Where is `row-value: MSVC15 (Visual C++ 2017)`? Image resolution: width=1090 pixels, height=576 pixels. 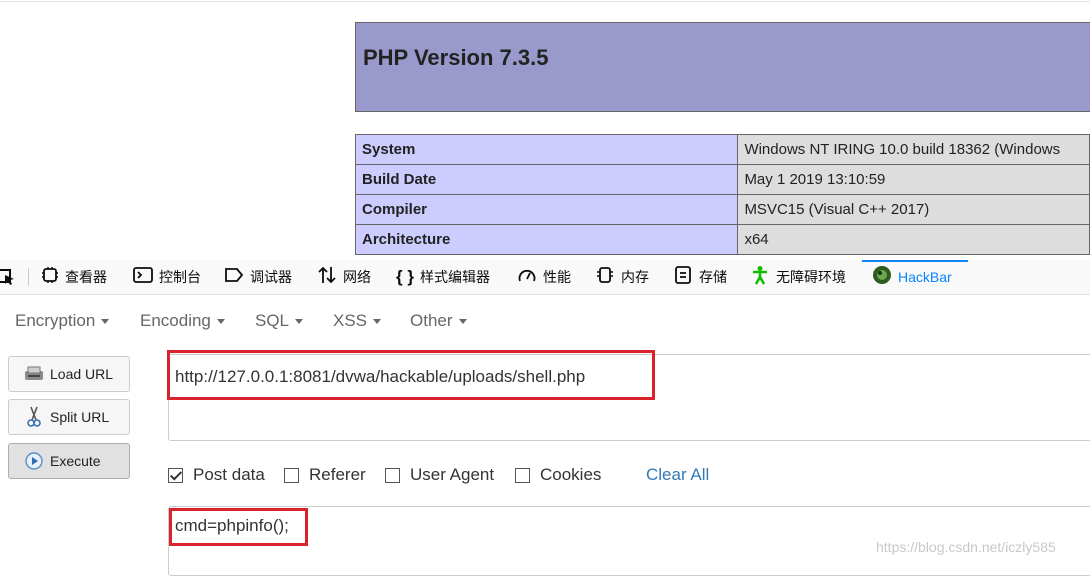
row-value: MSVC15 (Visual C++ 2017) is located at coordinates (913, 209).